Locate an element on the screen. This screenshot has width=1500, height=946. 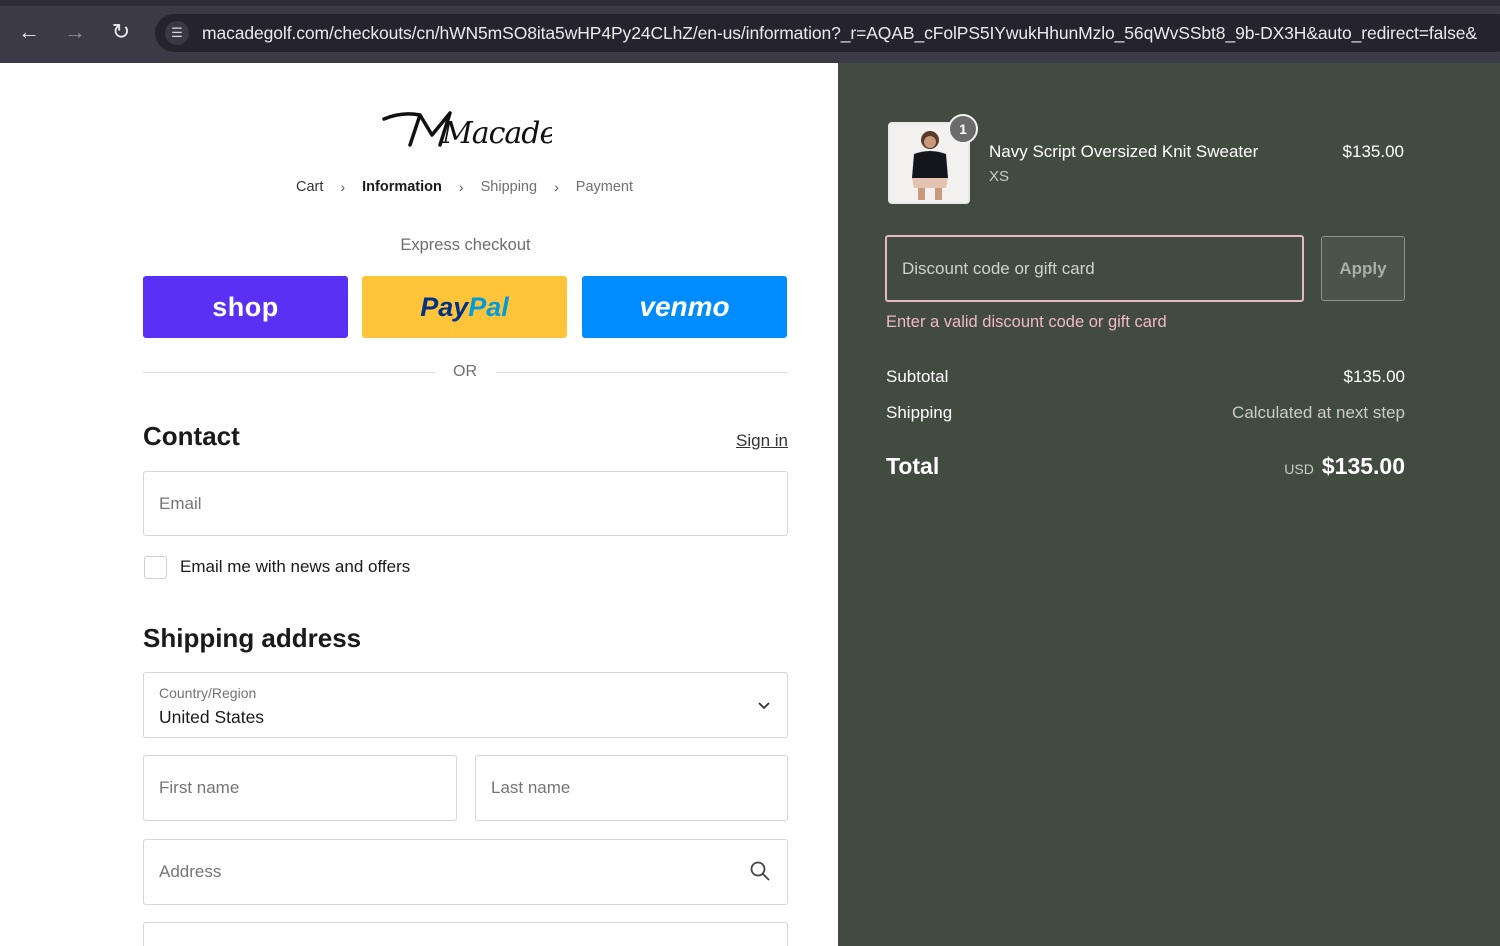
paypal-button: Pay Pal is located at coordinates (464, 307).